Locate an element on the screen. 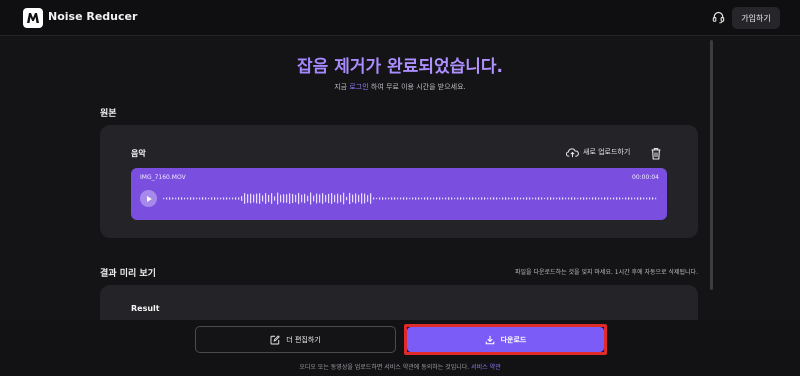 The image size is (800, 376). reupload-label: 새로 업로드하기 is located at coordinates (607, 152).